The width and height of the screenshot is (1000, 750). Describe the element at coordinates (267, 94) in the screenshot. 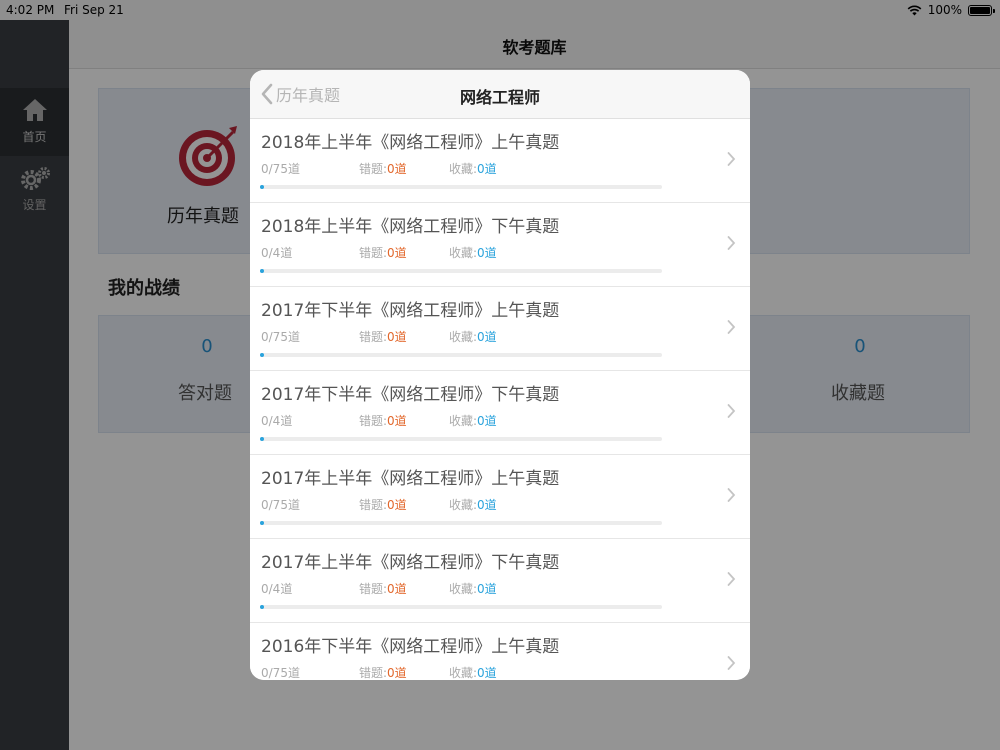

I see `chevron-left-icon` at that location.